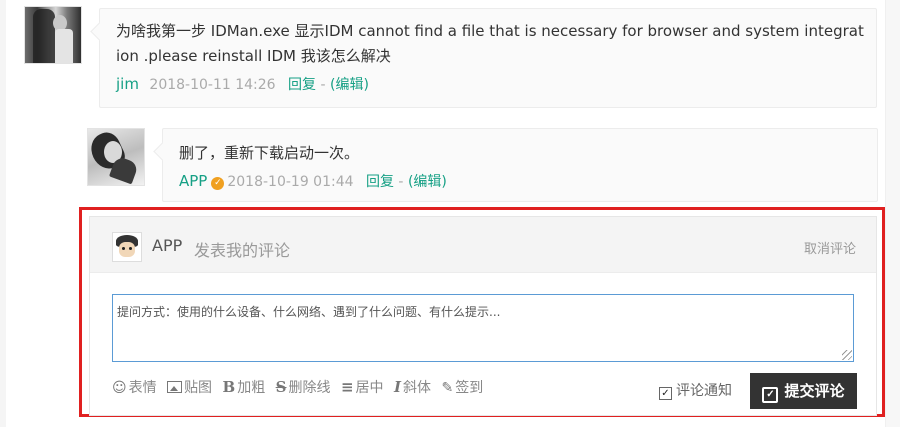 The width and height of the screenshot is (900, 427). I want to click on resize-grip-icon, so click(847, 355).